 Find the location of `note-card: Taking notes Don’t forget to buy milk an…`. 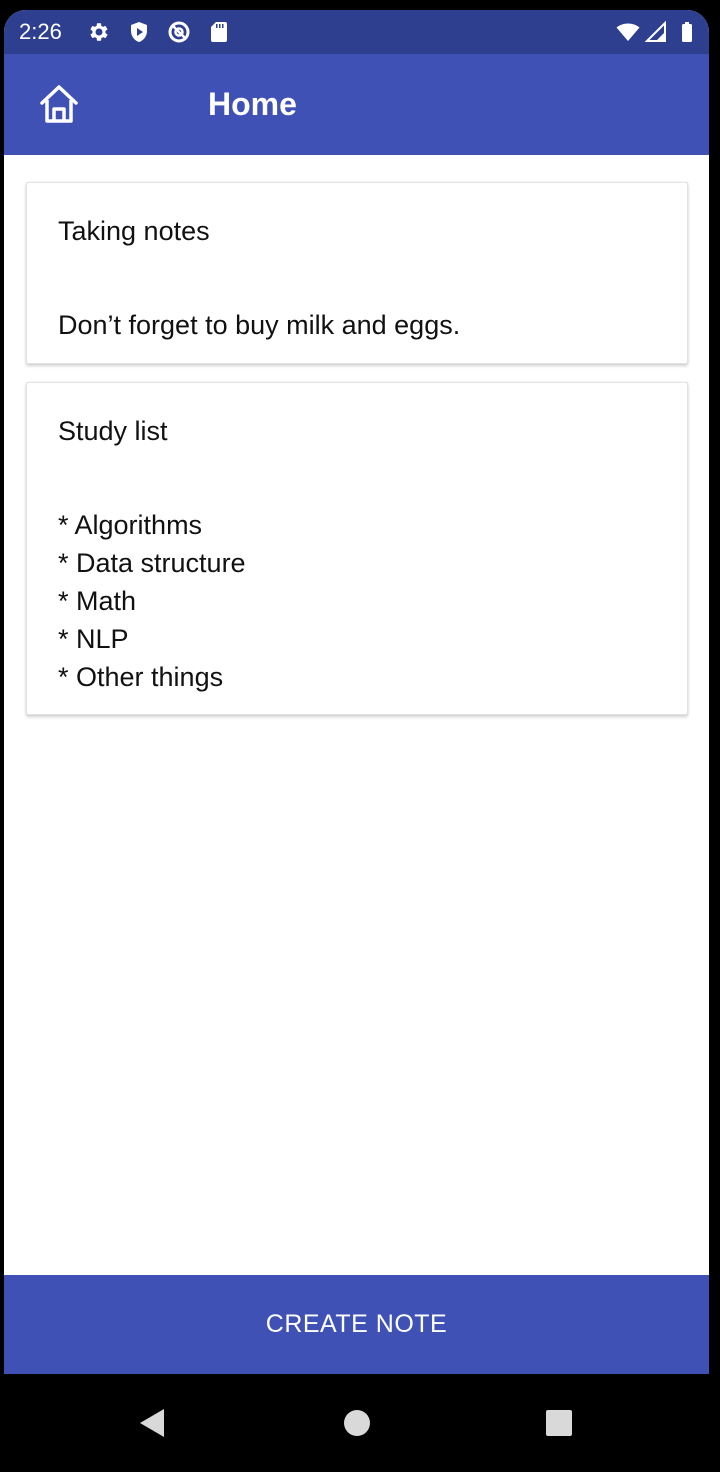

note-card: Taking notes Don’t forget to buy milk an… is located at coordinates (357, 273).